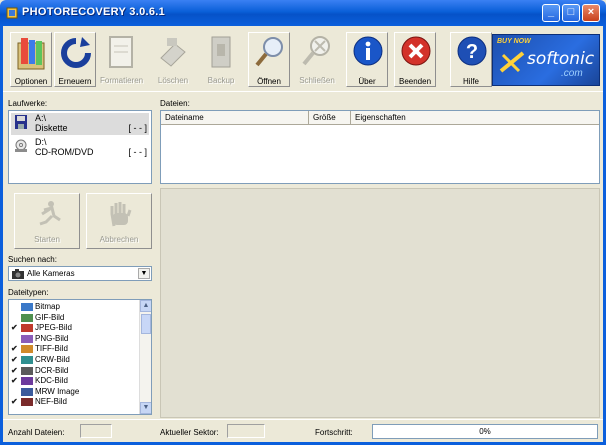 The height and width of the screenshot is (445, 606). Describe the element at coordinates (75, 381) in the screenshot. I see `filetype-item: ✔ KDC-Bild` at that location.